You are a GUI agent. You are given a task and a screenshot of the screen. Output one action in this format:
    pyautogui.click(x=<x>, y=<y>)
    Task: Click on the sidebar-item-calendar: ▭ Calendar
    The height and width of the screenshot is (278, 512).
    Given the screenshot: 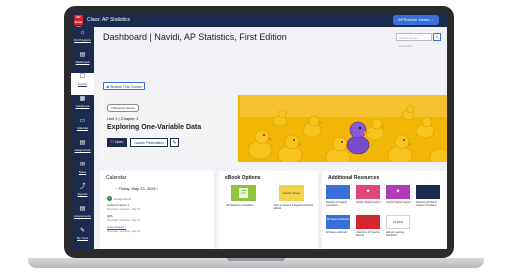 What is the action you would take?
    pyautogui.click(x=82, y=128)
    